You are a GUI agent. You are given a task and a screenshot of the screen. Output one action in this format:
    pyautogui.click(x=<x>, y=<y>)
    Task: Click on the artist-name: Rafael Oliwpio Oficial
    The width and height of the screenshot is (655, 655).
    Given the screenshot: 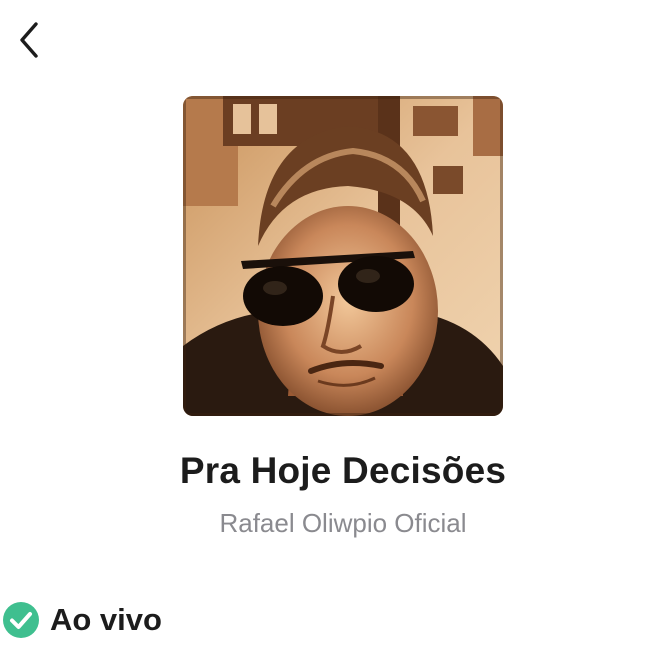 What is the action you would take?
    pyautogui.click(x=327, y=523)
    